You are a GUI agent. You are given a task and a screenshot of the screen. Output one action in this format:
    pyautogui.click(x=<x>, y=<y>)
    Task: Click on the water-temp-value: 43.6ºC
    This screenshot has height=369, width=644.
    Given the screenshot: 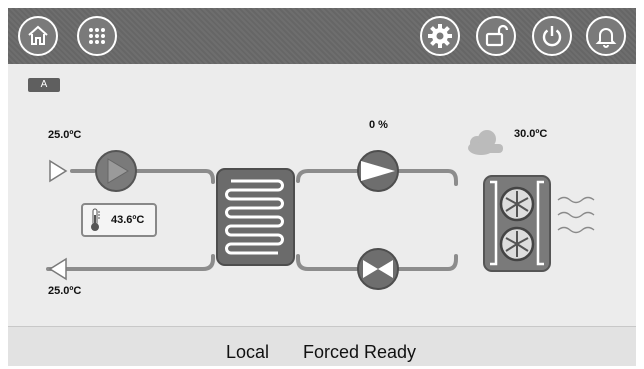 What is the action you would take?
    pyautogui.click(x=128, y=220)
    